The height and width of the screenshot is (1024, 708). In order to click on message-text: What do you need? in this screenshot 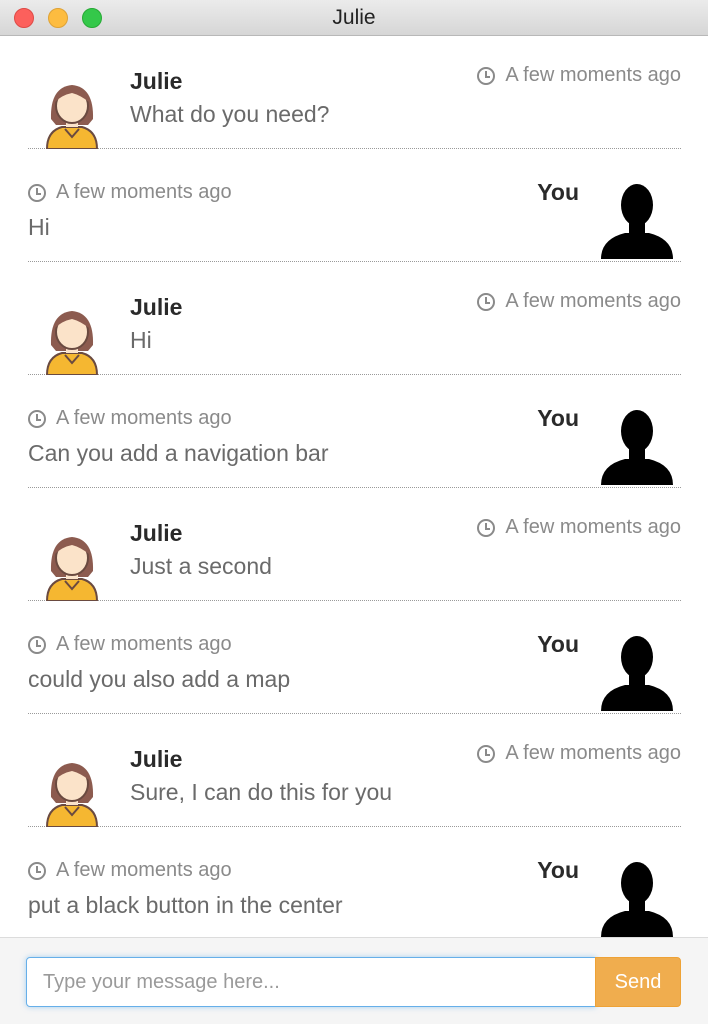, I will do `click(230, 114)`.